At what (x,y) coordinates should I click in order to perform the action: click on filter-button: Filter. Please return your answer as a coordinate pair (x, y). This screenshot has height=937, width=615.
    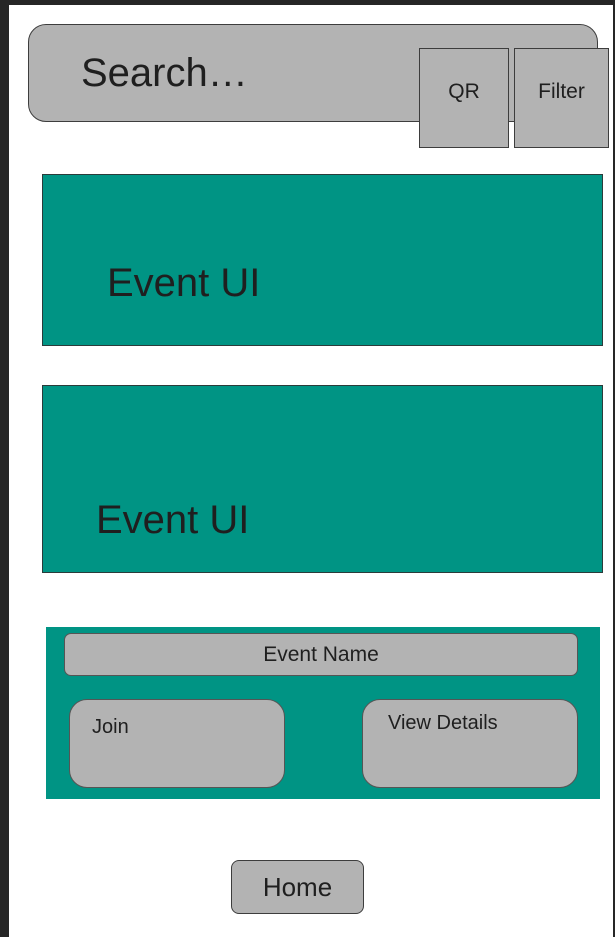
    Looking at the image, I should click on (561, 98).